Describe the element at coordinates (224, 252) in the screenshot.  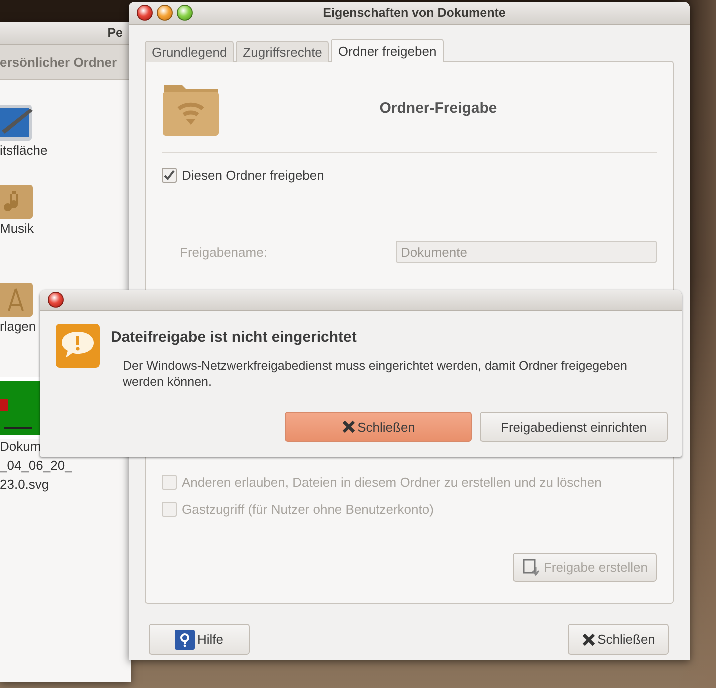
I see `field-label: Freigabename:` at that location.